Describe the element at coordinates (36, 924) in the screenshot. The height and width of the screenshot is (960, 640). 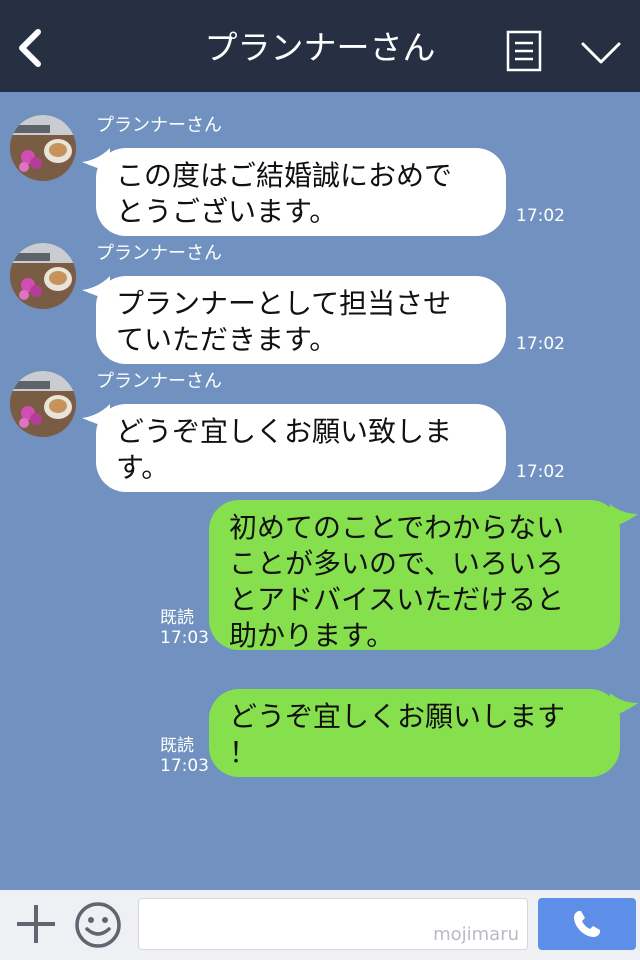
I see `plus-icon` at that location.